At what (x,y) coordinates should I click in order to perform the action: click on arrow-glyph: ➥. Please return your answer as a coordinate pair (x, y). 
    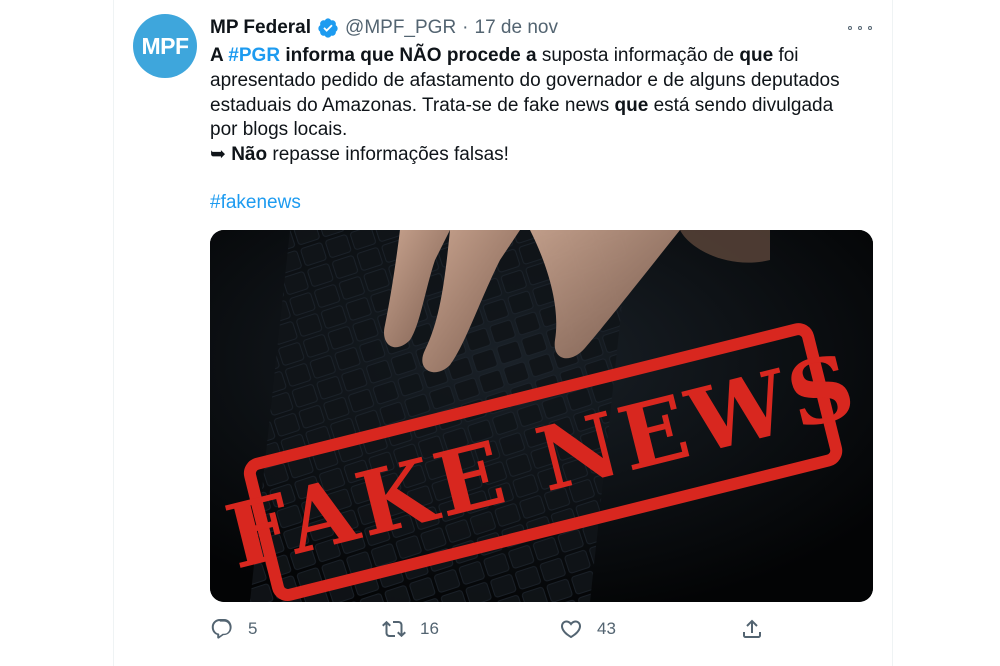
    Looking at the image, I should click on (221, 155).